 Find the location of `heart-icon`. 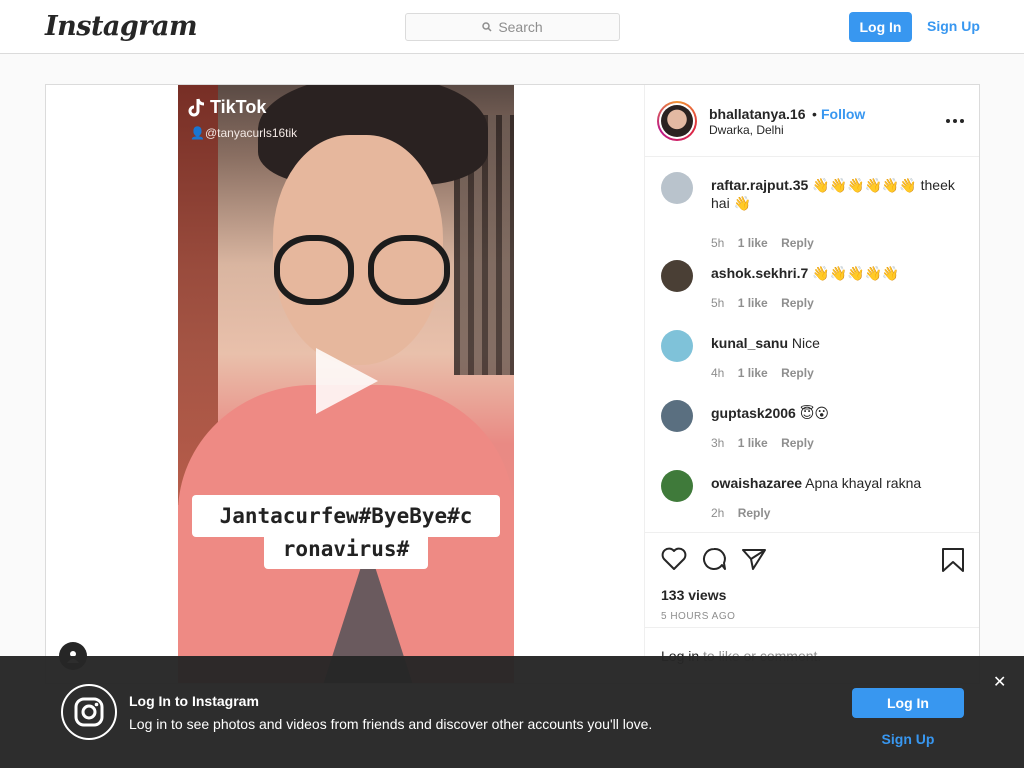

heart-icon is located at coordinates (674, 559).